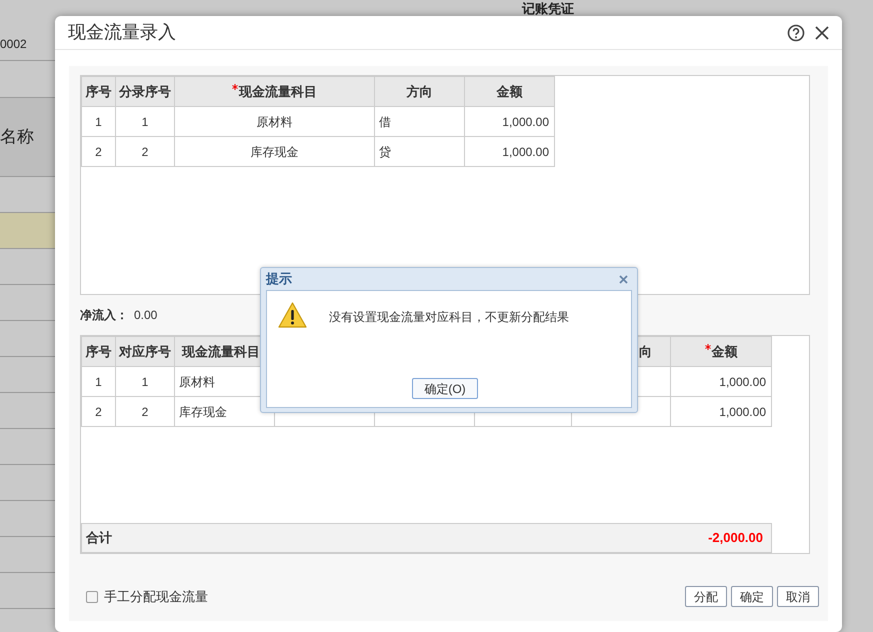  Describe the element at coordinates (419, 121) in the screenshot. I see `table-cell: 借` at that location.